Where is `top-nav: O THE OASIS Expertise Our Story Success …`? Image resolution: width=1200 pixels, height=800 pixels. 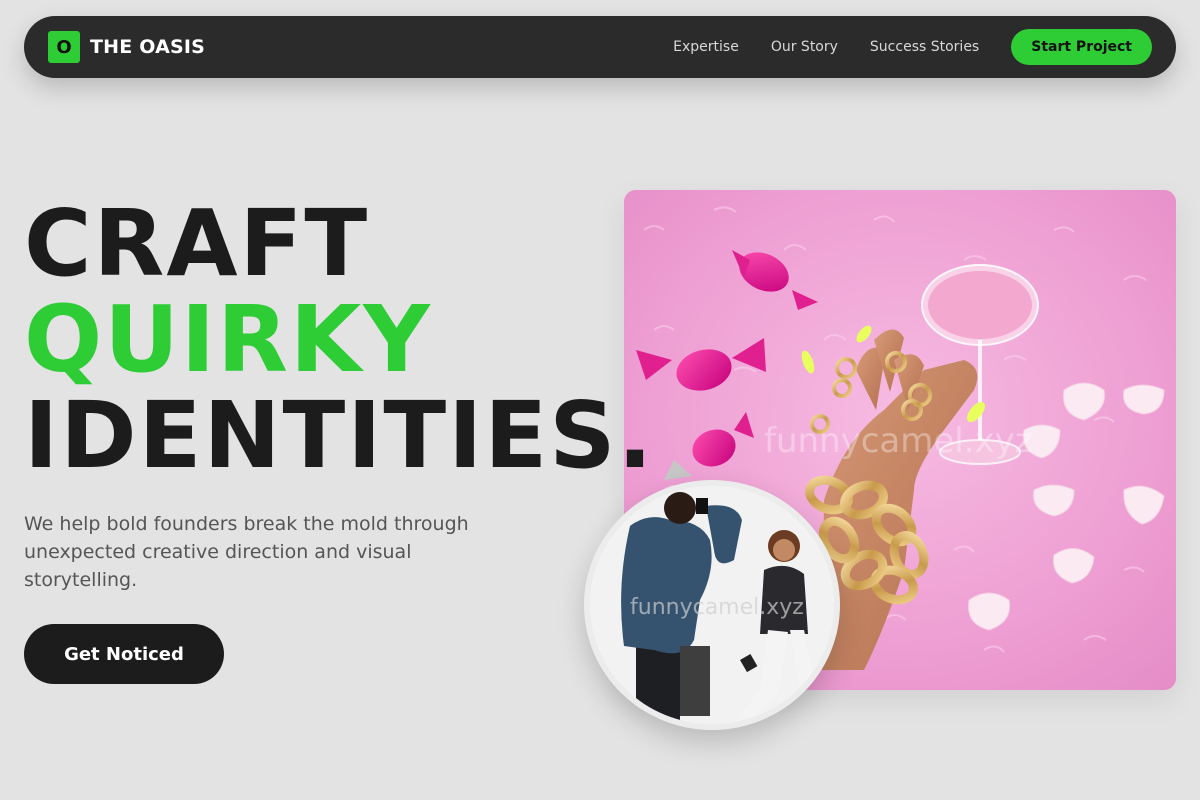
top-nav: O THE OASIS Expertise Our Story Success … is located at coordinates (600, 47).